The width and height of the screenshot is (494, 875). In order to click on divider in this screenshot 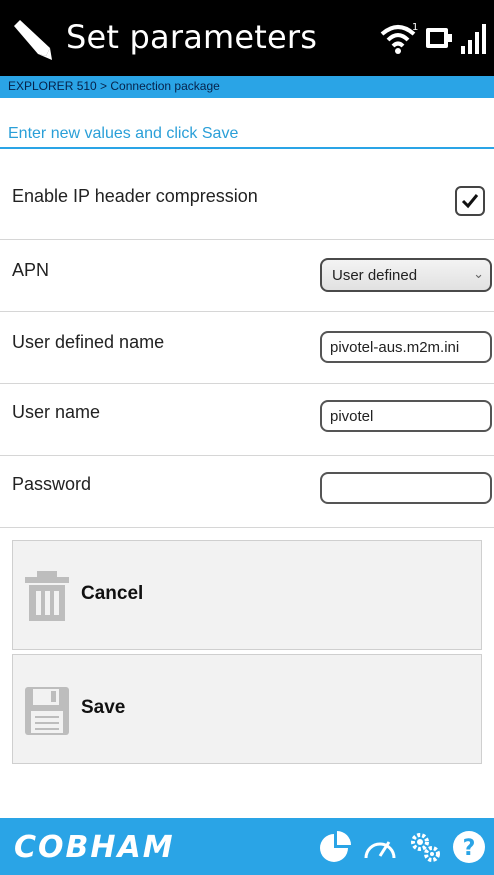, I will do `click(247, 148)`.